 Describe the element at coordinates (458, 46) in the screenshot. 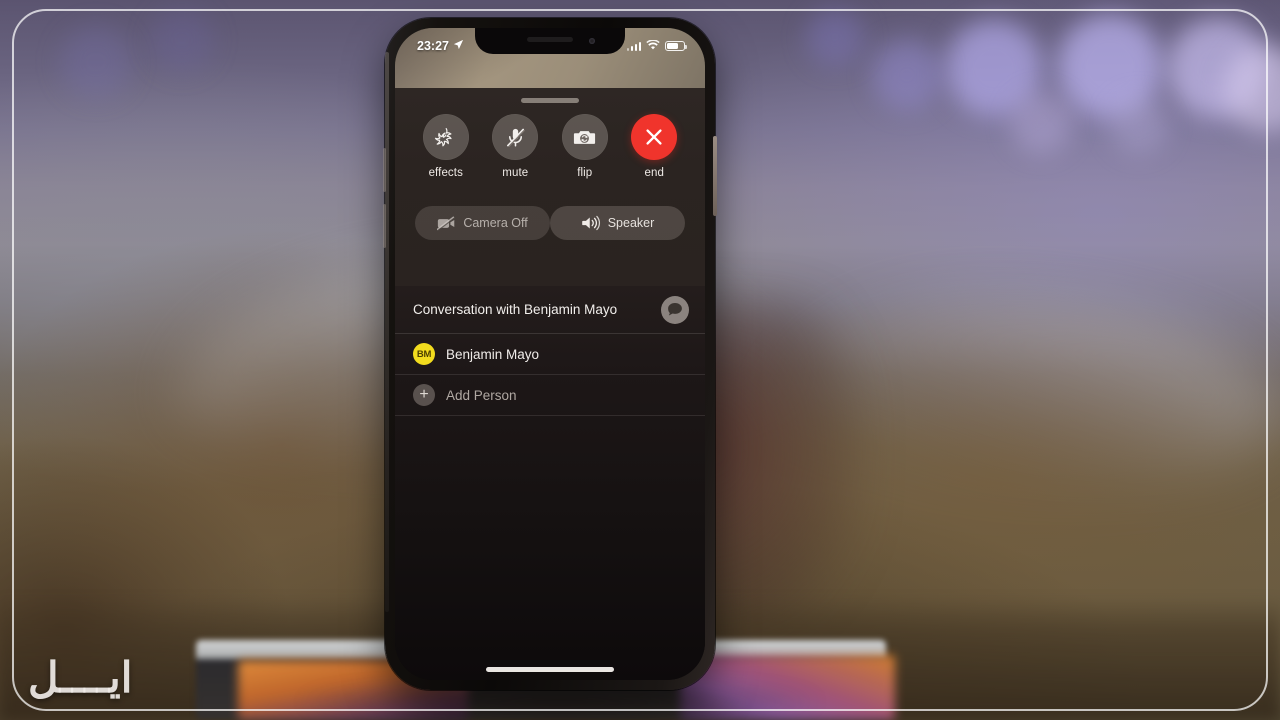

I see `location-arrow-icon` at that location.